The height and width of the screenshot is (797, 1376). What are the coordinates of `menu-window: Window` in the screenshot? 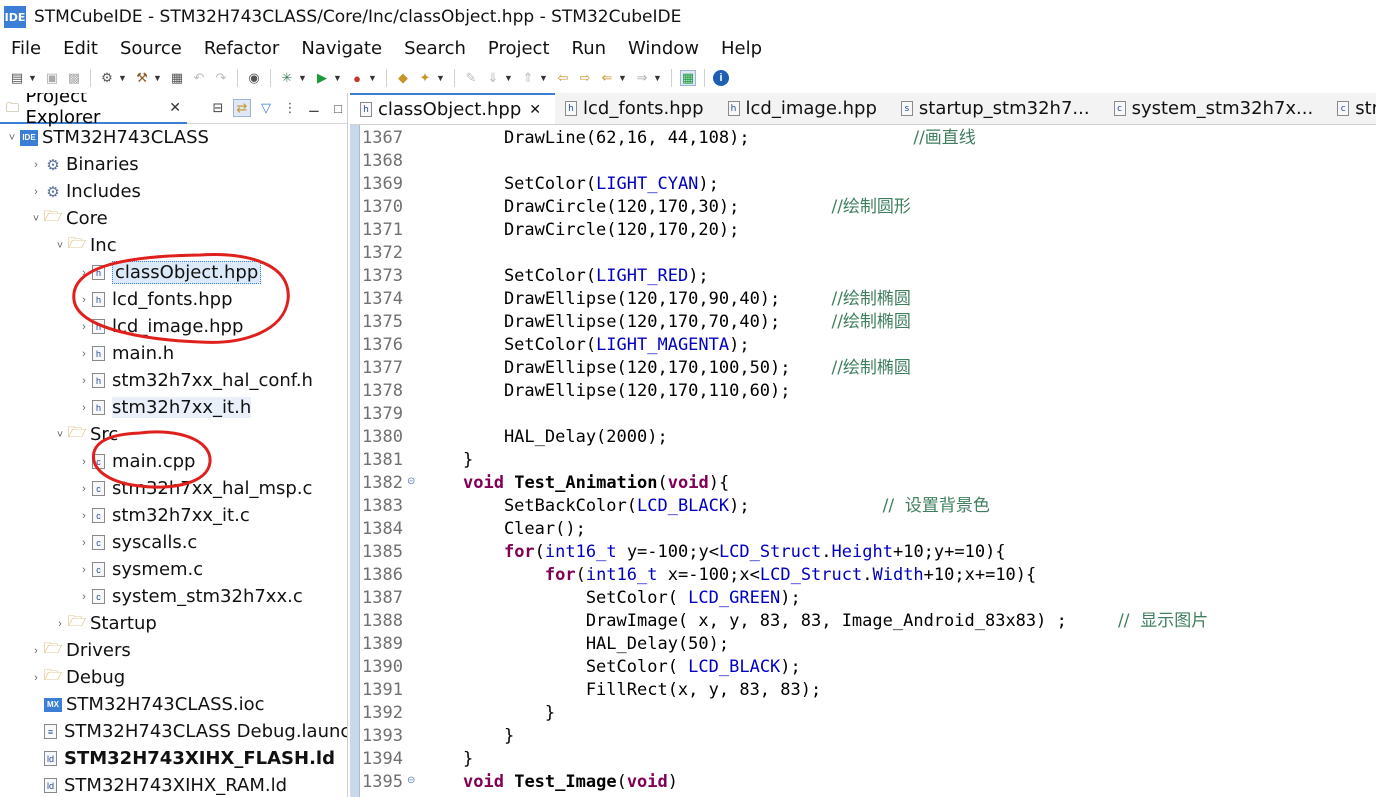 It's located at (663, 48).